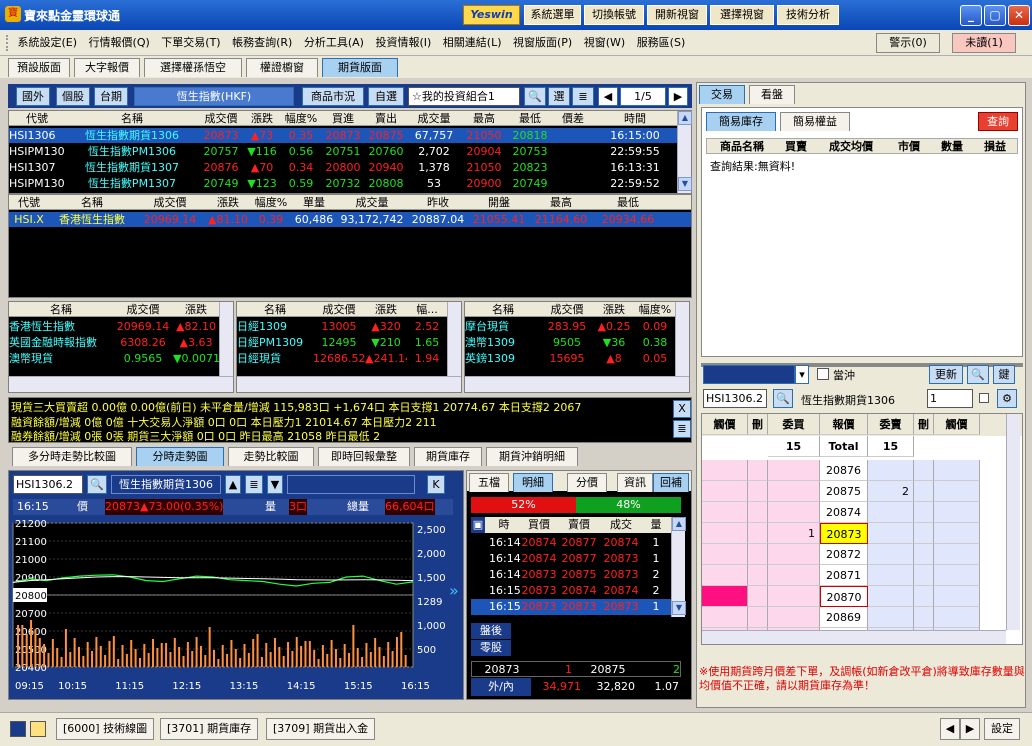  What do you see at coordinates (577, 326) in the screenshot?
I see `table-row: 摩台現貨 283.95 ▲0.25 0.09` at bounding box center [577, 326].